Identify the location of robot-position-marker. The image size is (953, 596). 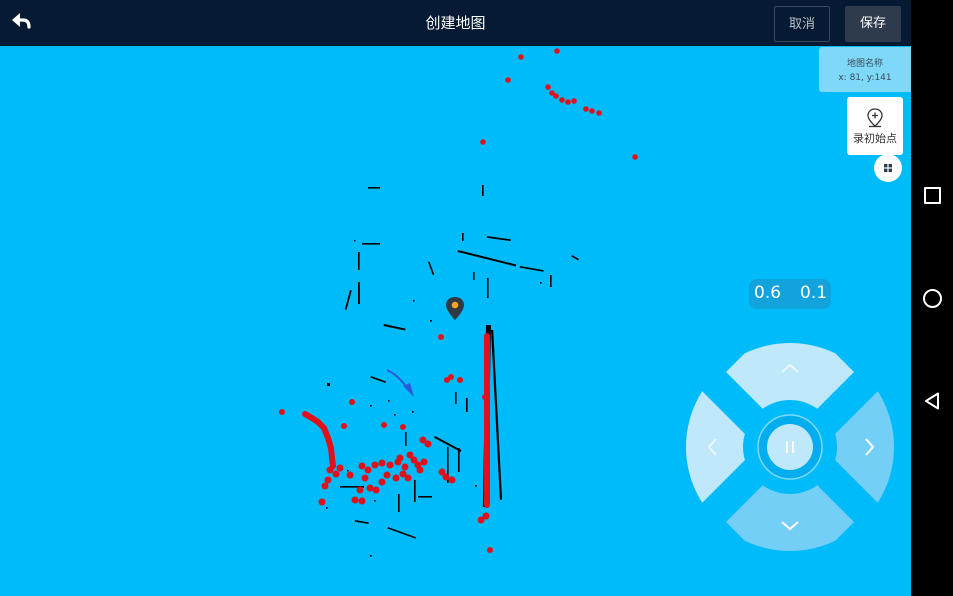
(455, 308).